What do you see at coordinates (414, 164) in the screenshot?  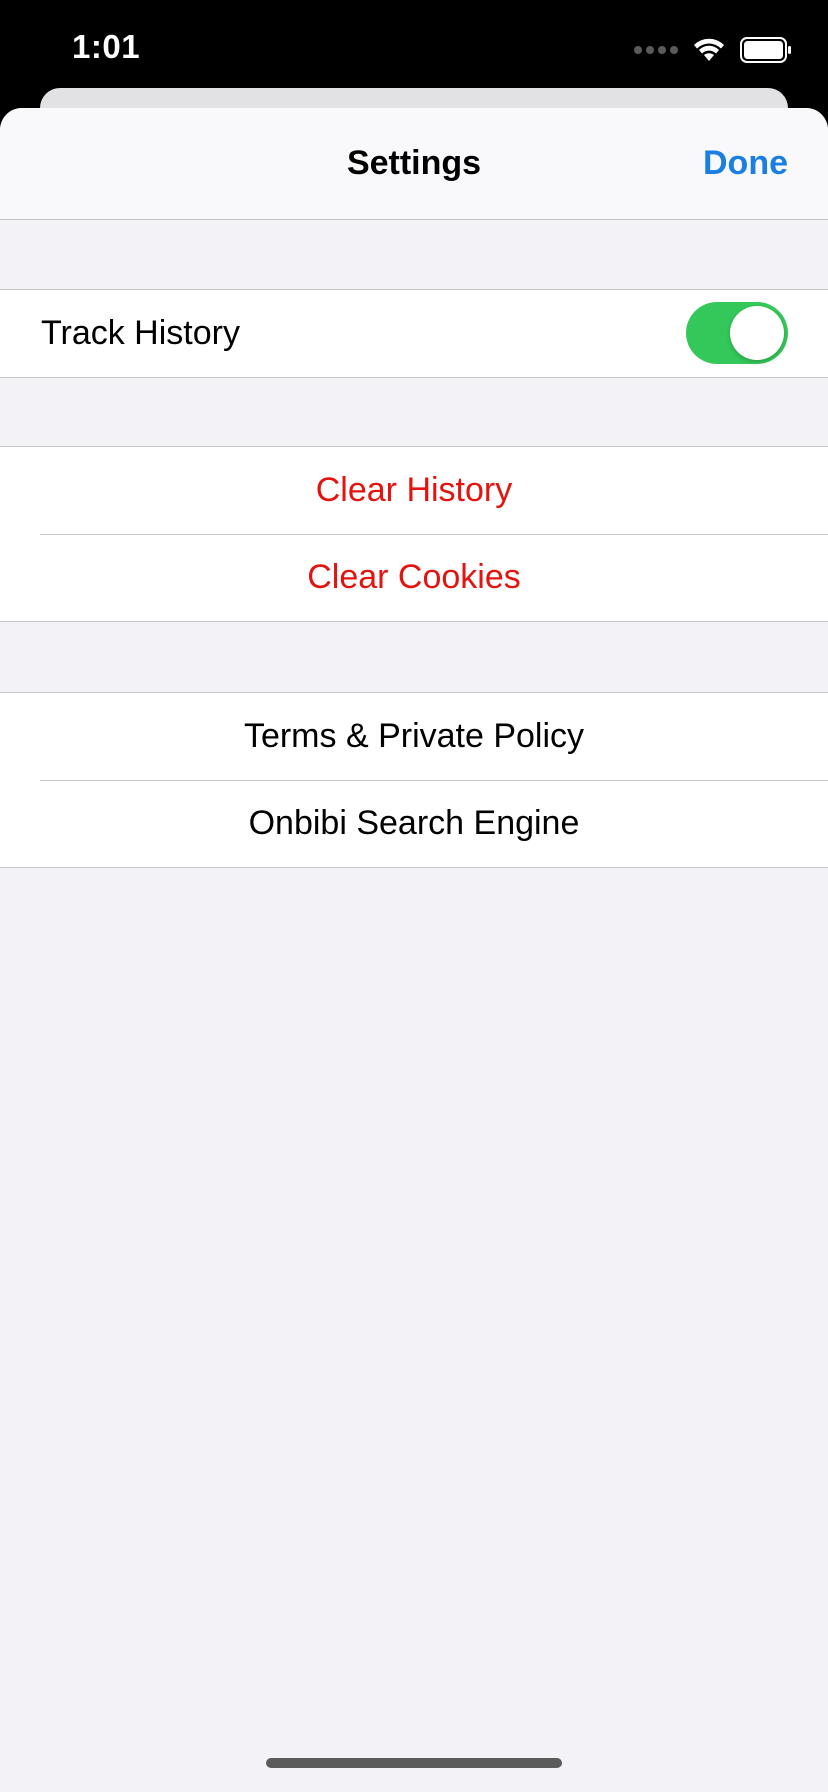 I see `navigation-bar: Settings Done` at bounding box center [414, 164].